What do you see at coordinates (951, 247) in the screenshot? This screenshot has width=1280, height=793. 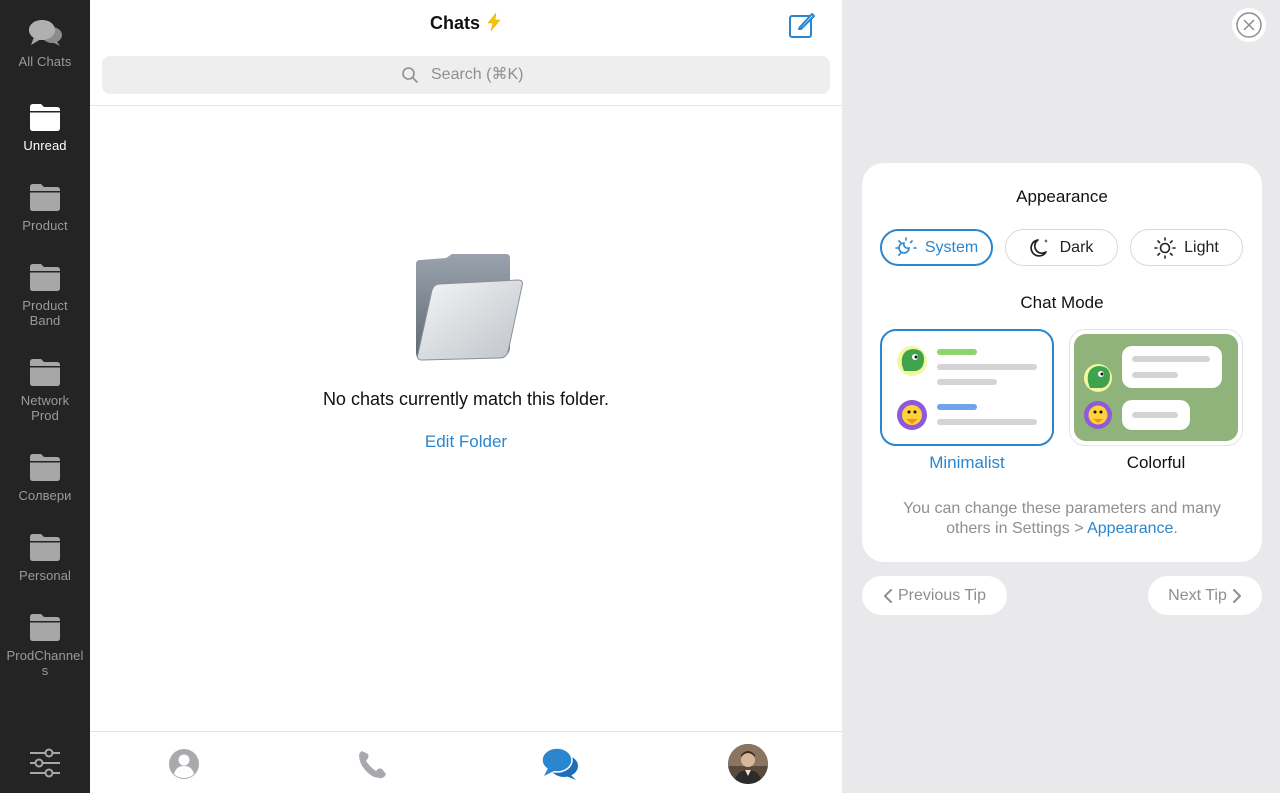 I see `theme-label: System` at bounding box center [951, 247].